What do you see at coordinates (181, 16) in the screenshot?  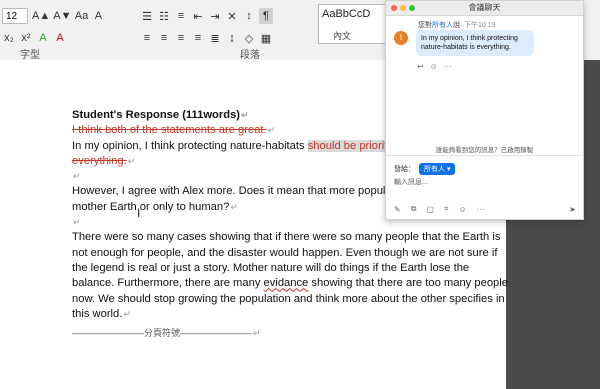 I see `multilevel-icon: ≡` at bounding box center [181, 16].